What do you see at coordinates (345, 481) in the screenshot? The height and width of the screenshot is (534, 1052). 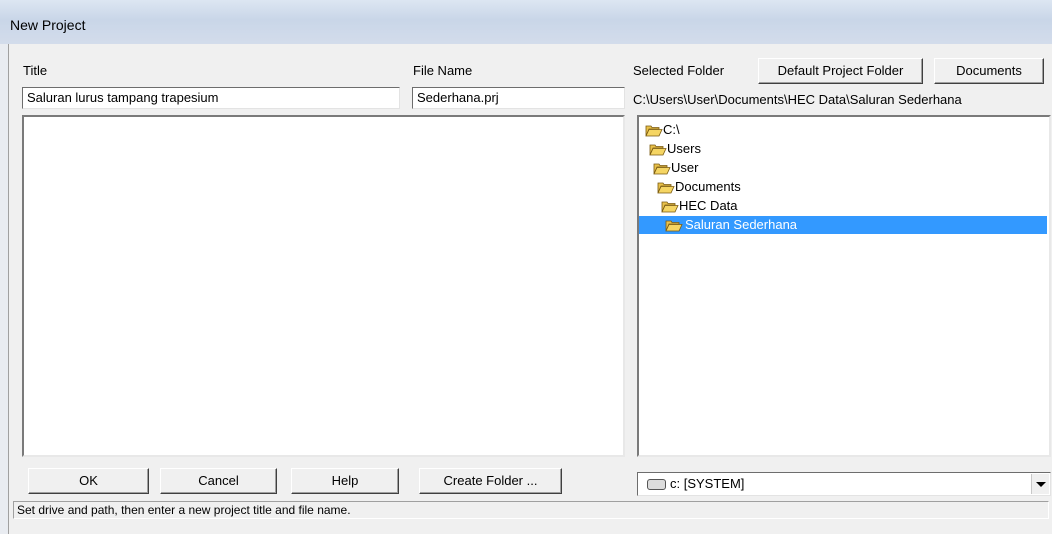 I see `help-button: Help` at bounding box center [345, 481].